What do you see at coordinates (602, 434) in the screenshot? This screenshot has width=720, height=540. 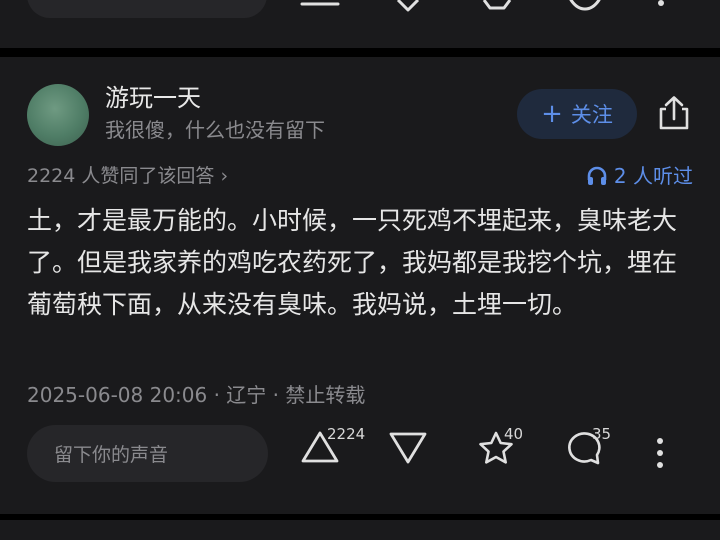 I see `comment-count: 35` at bounding box center [602, 434].